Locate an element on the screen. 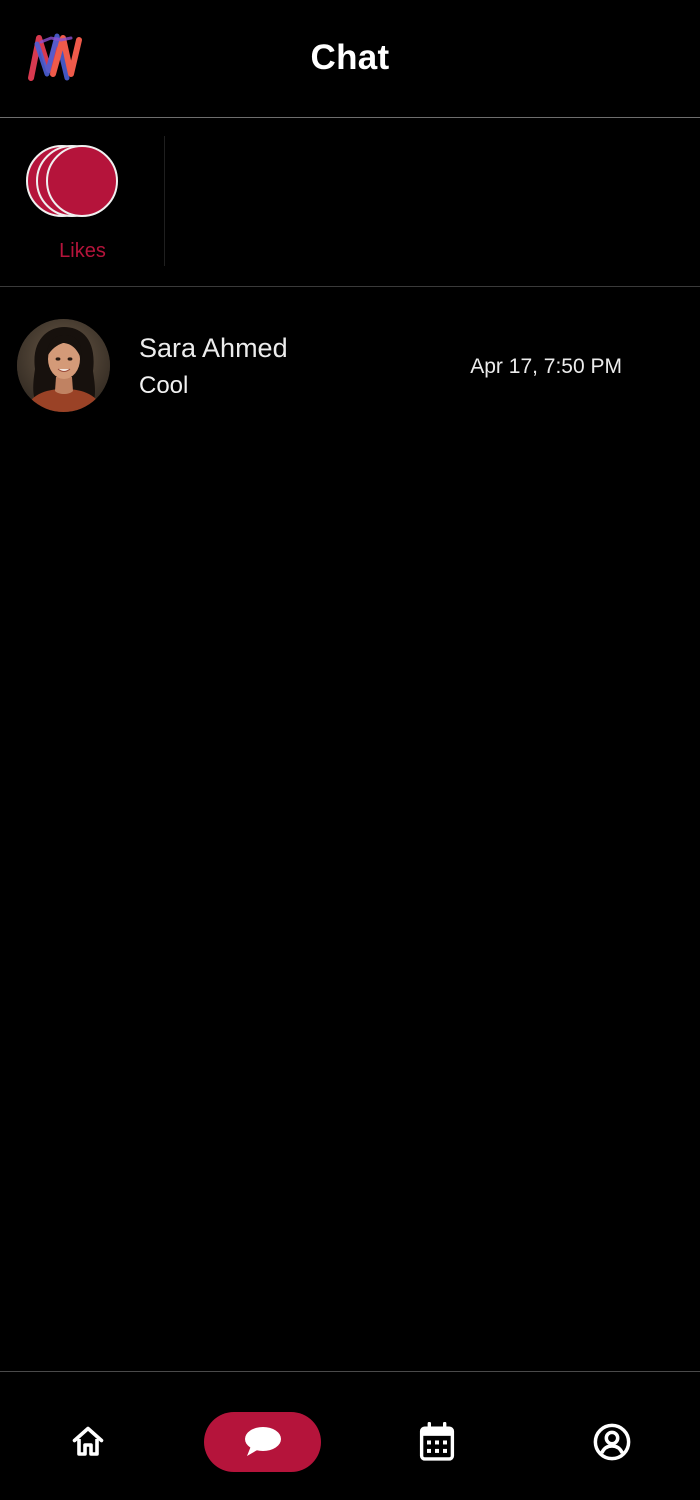 The height and width of the screenshot is (1500, 700). calendar-icon is located at coordinates (437, 1441).